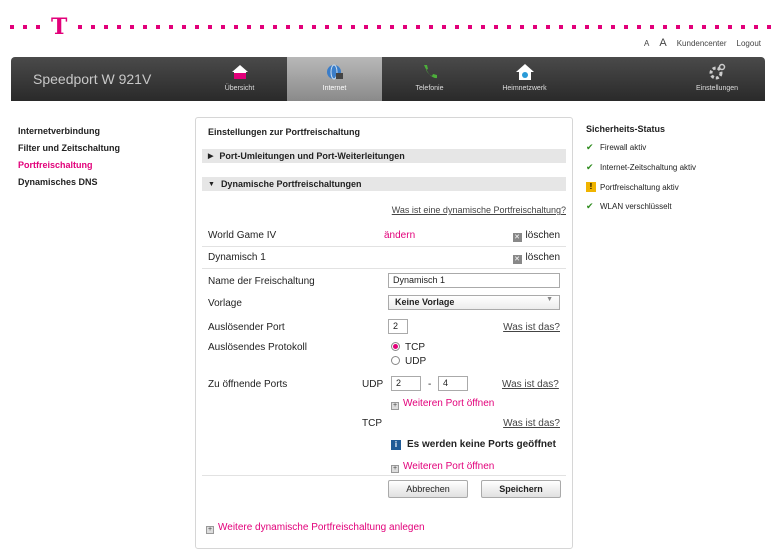  What do you see at coordinates (69, 131) in the screenshot?
I see `sidebar-item-internetverbindung: Internetverbindung` at bounding box center [69, 131].